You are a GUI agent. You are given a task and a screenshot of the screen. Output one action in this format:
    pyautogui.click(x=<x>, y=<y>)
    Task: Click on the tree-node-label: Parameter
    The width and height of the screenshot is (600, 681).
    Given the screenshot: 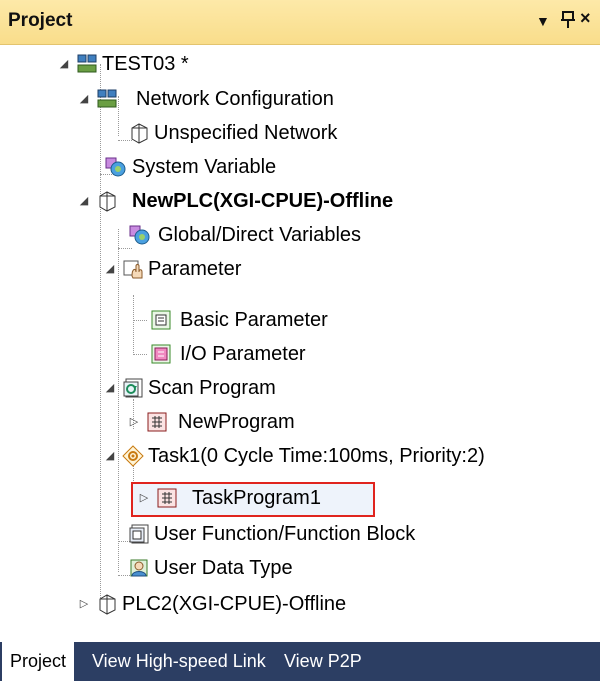 What is the action you would take?
    pyautogui.click(x=195, y=269)
    